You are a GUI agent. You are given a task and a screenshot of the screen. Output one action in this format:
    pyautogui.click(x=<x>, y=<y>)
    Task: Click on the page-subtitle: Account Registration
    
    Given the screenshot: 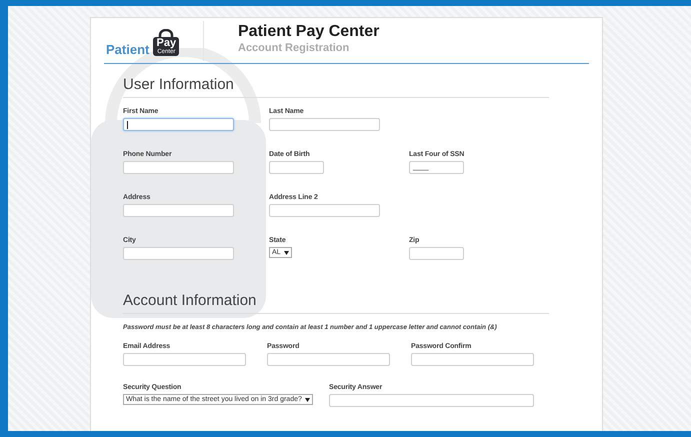 What is the action you would take?
    pyautogui.click(x=294, y=48)
    